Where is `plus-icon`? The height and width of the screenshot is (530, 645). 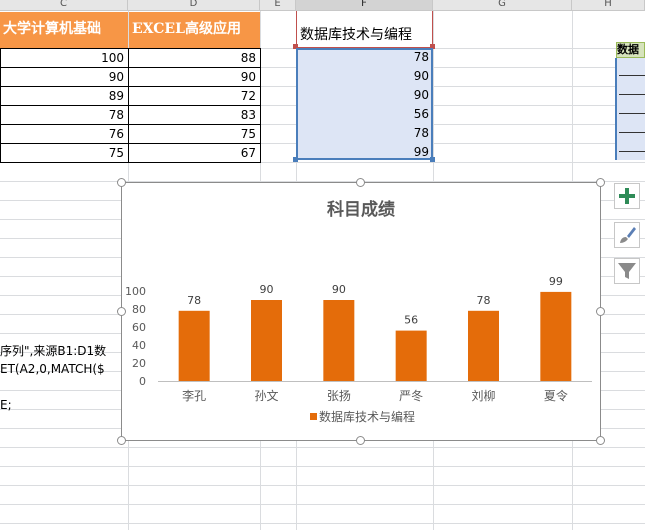 plus-icon is located at coordinates (627, 196).